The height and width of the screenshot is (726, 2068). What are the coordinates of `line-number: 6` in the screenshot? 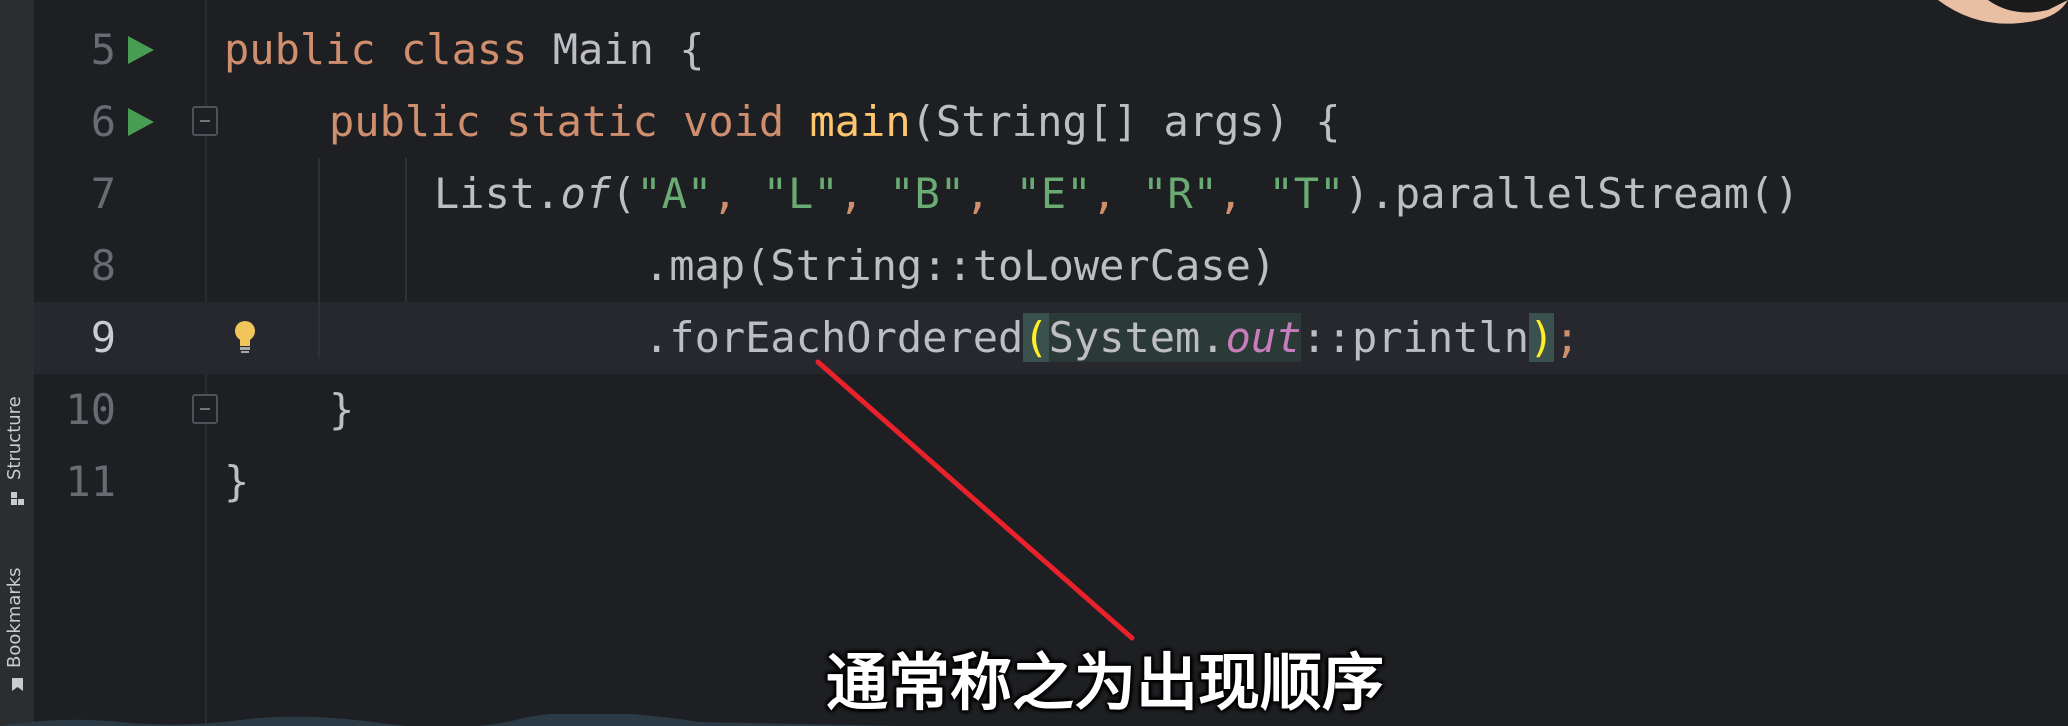 It's located at (103, 121).